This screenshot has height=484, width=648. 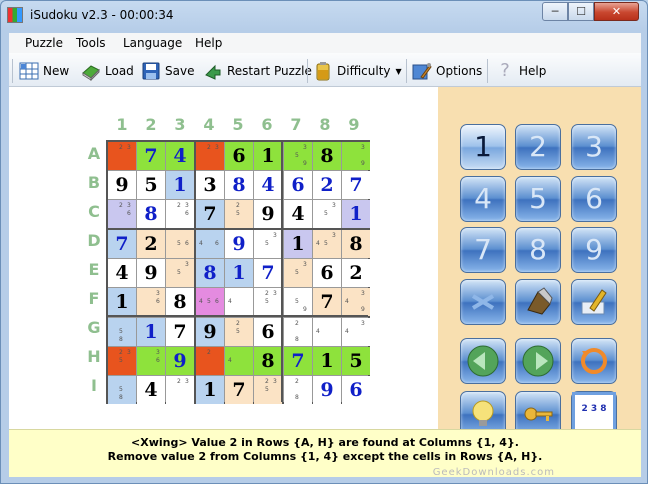 What do you see at coordinates (151, 302) in the screenshot?
I see `cell-F2: 36` at bounding box center [151, 302].